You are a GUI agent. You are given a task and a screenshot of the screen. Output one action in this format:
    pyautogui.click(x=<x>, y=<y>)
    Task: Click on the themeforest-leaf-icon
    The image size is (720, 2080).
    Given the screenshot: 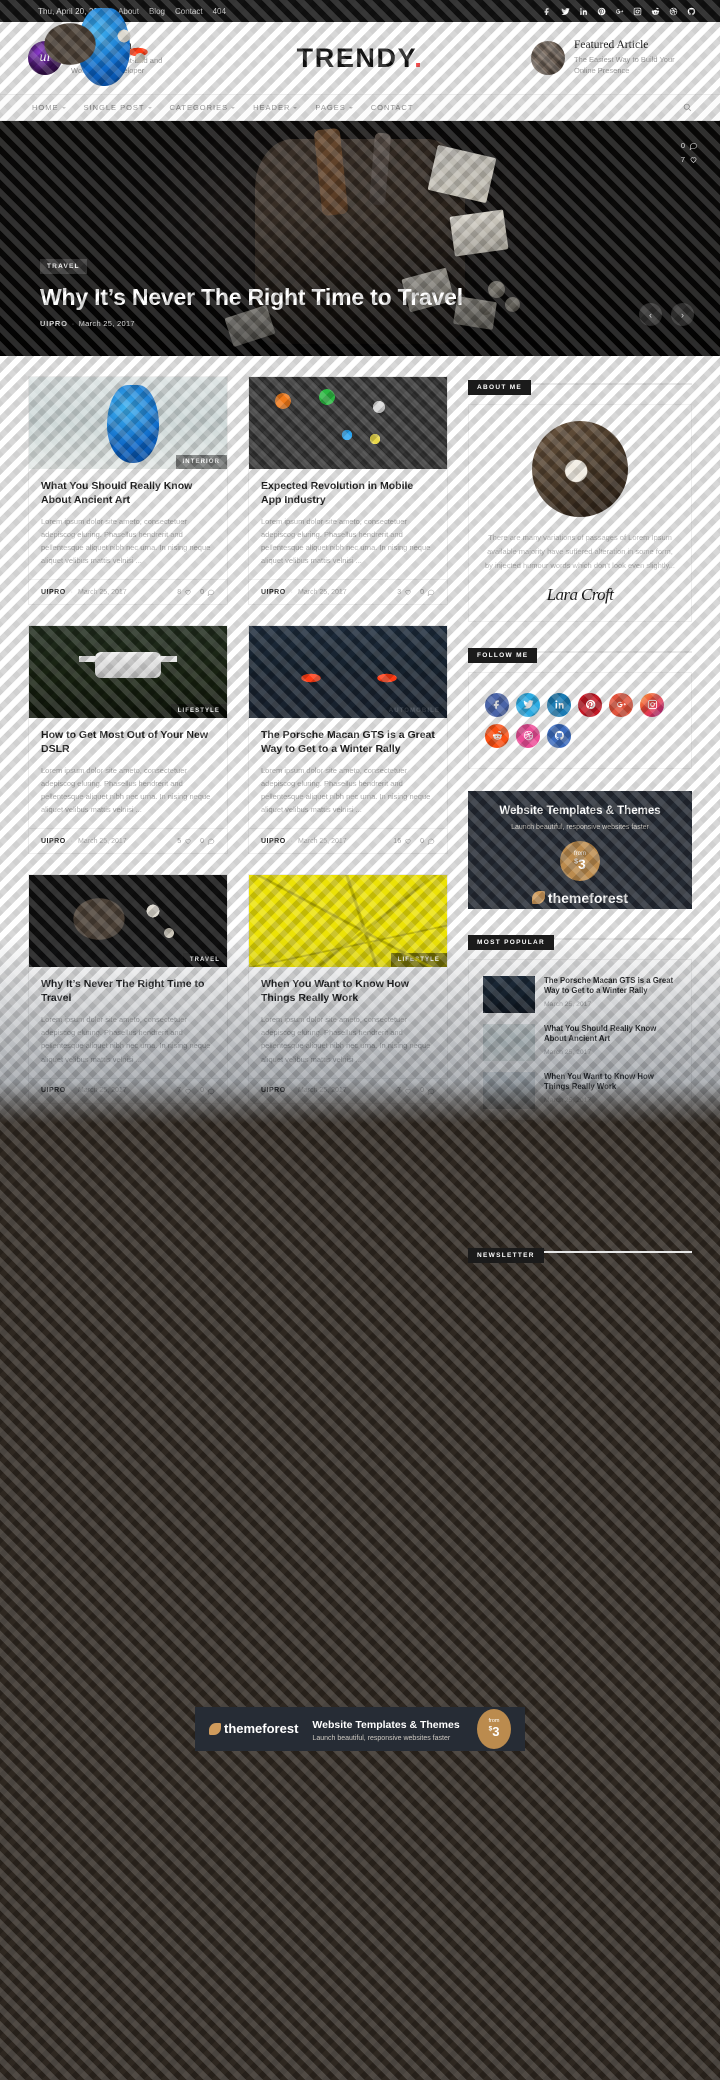 What is the action you would take?
    pyautogui.click(x=215, y=1728)
    